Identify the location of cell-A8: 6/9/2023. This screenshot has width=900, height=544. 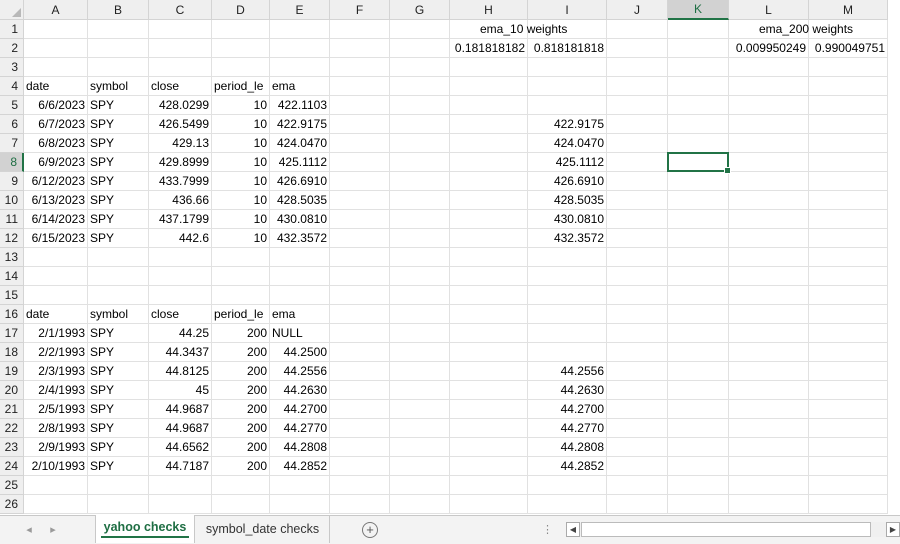
(56, 162).